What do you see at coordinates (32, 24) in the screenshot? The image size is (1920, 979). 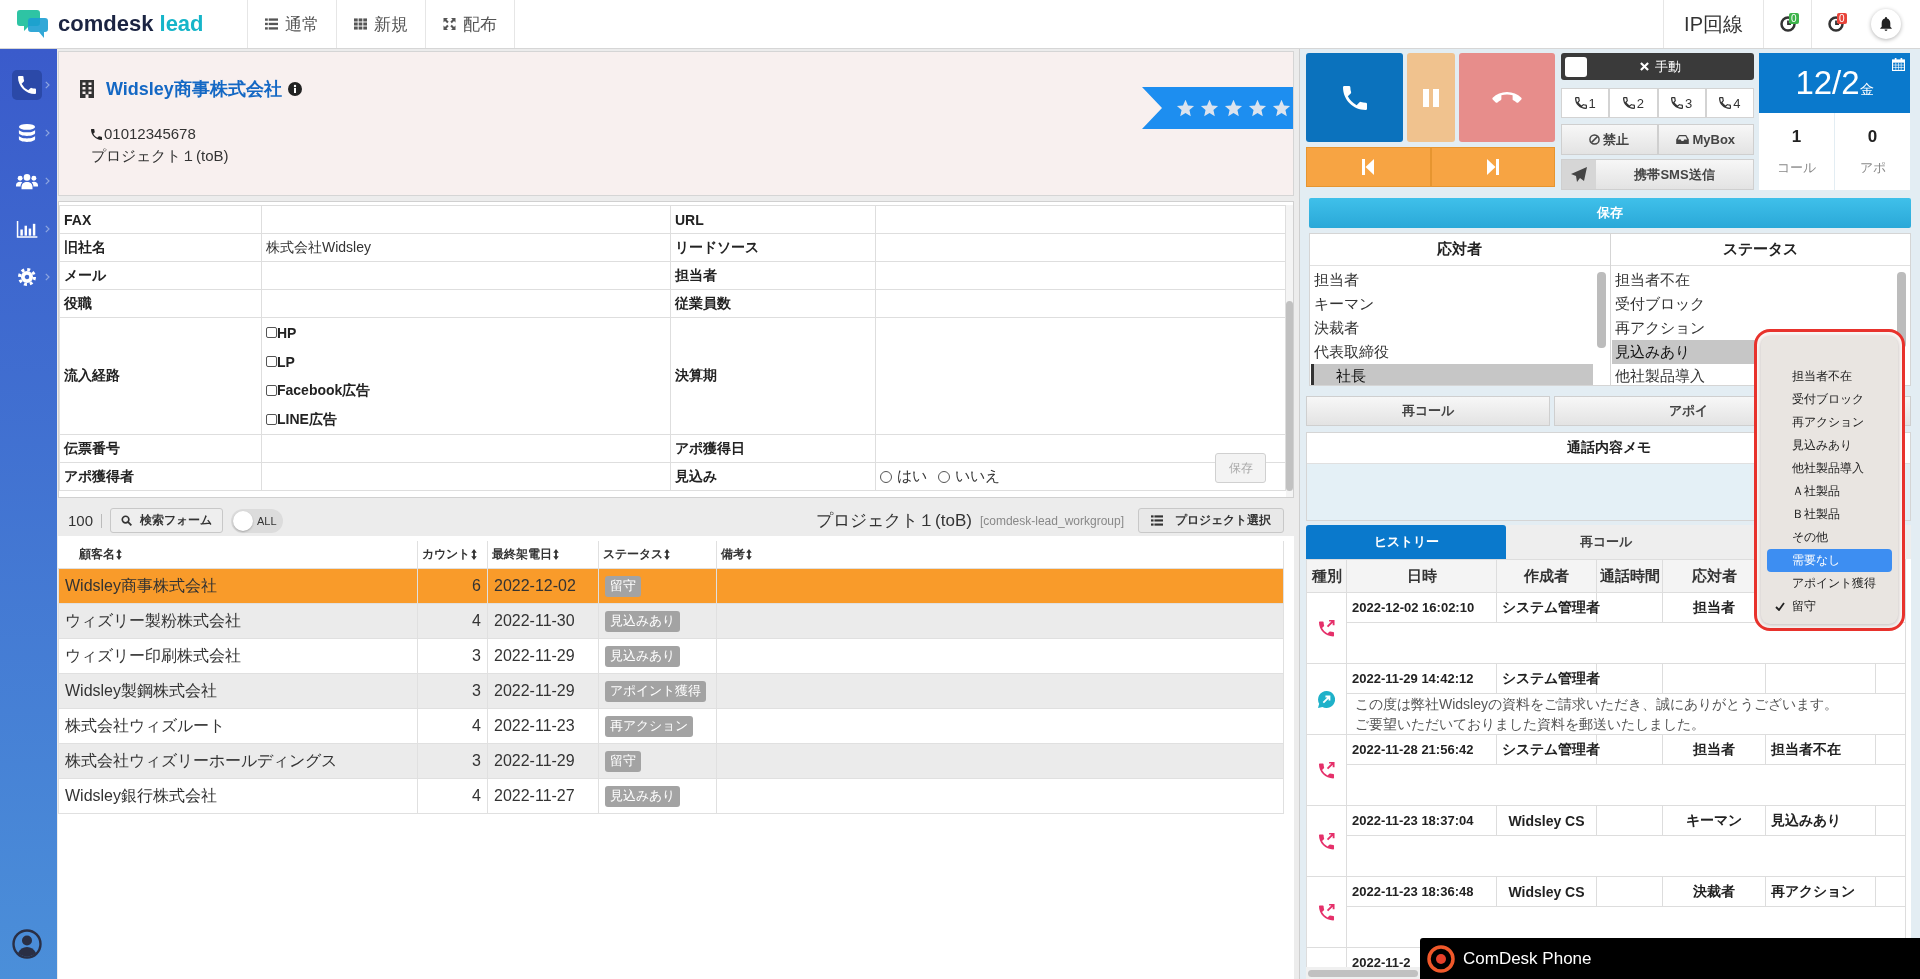 I see `logo-icon` at bounding box center [32, 24].